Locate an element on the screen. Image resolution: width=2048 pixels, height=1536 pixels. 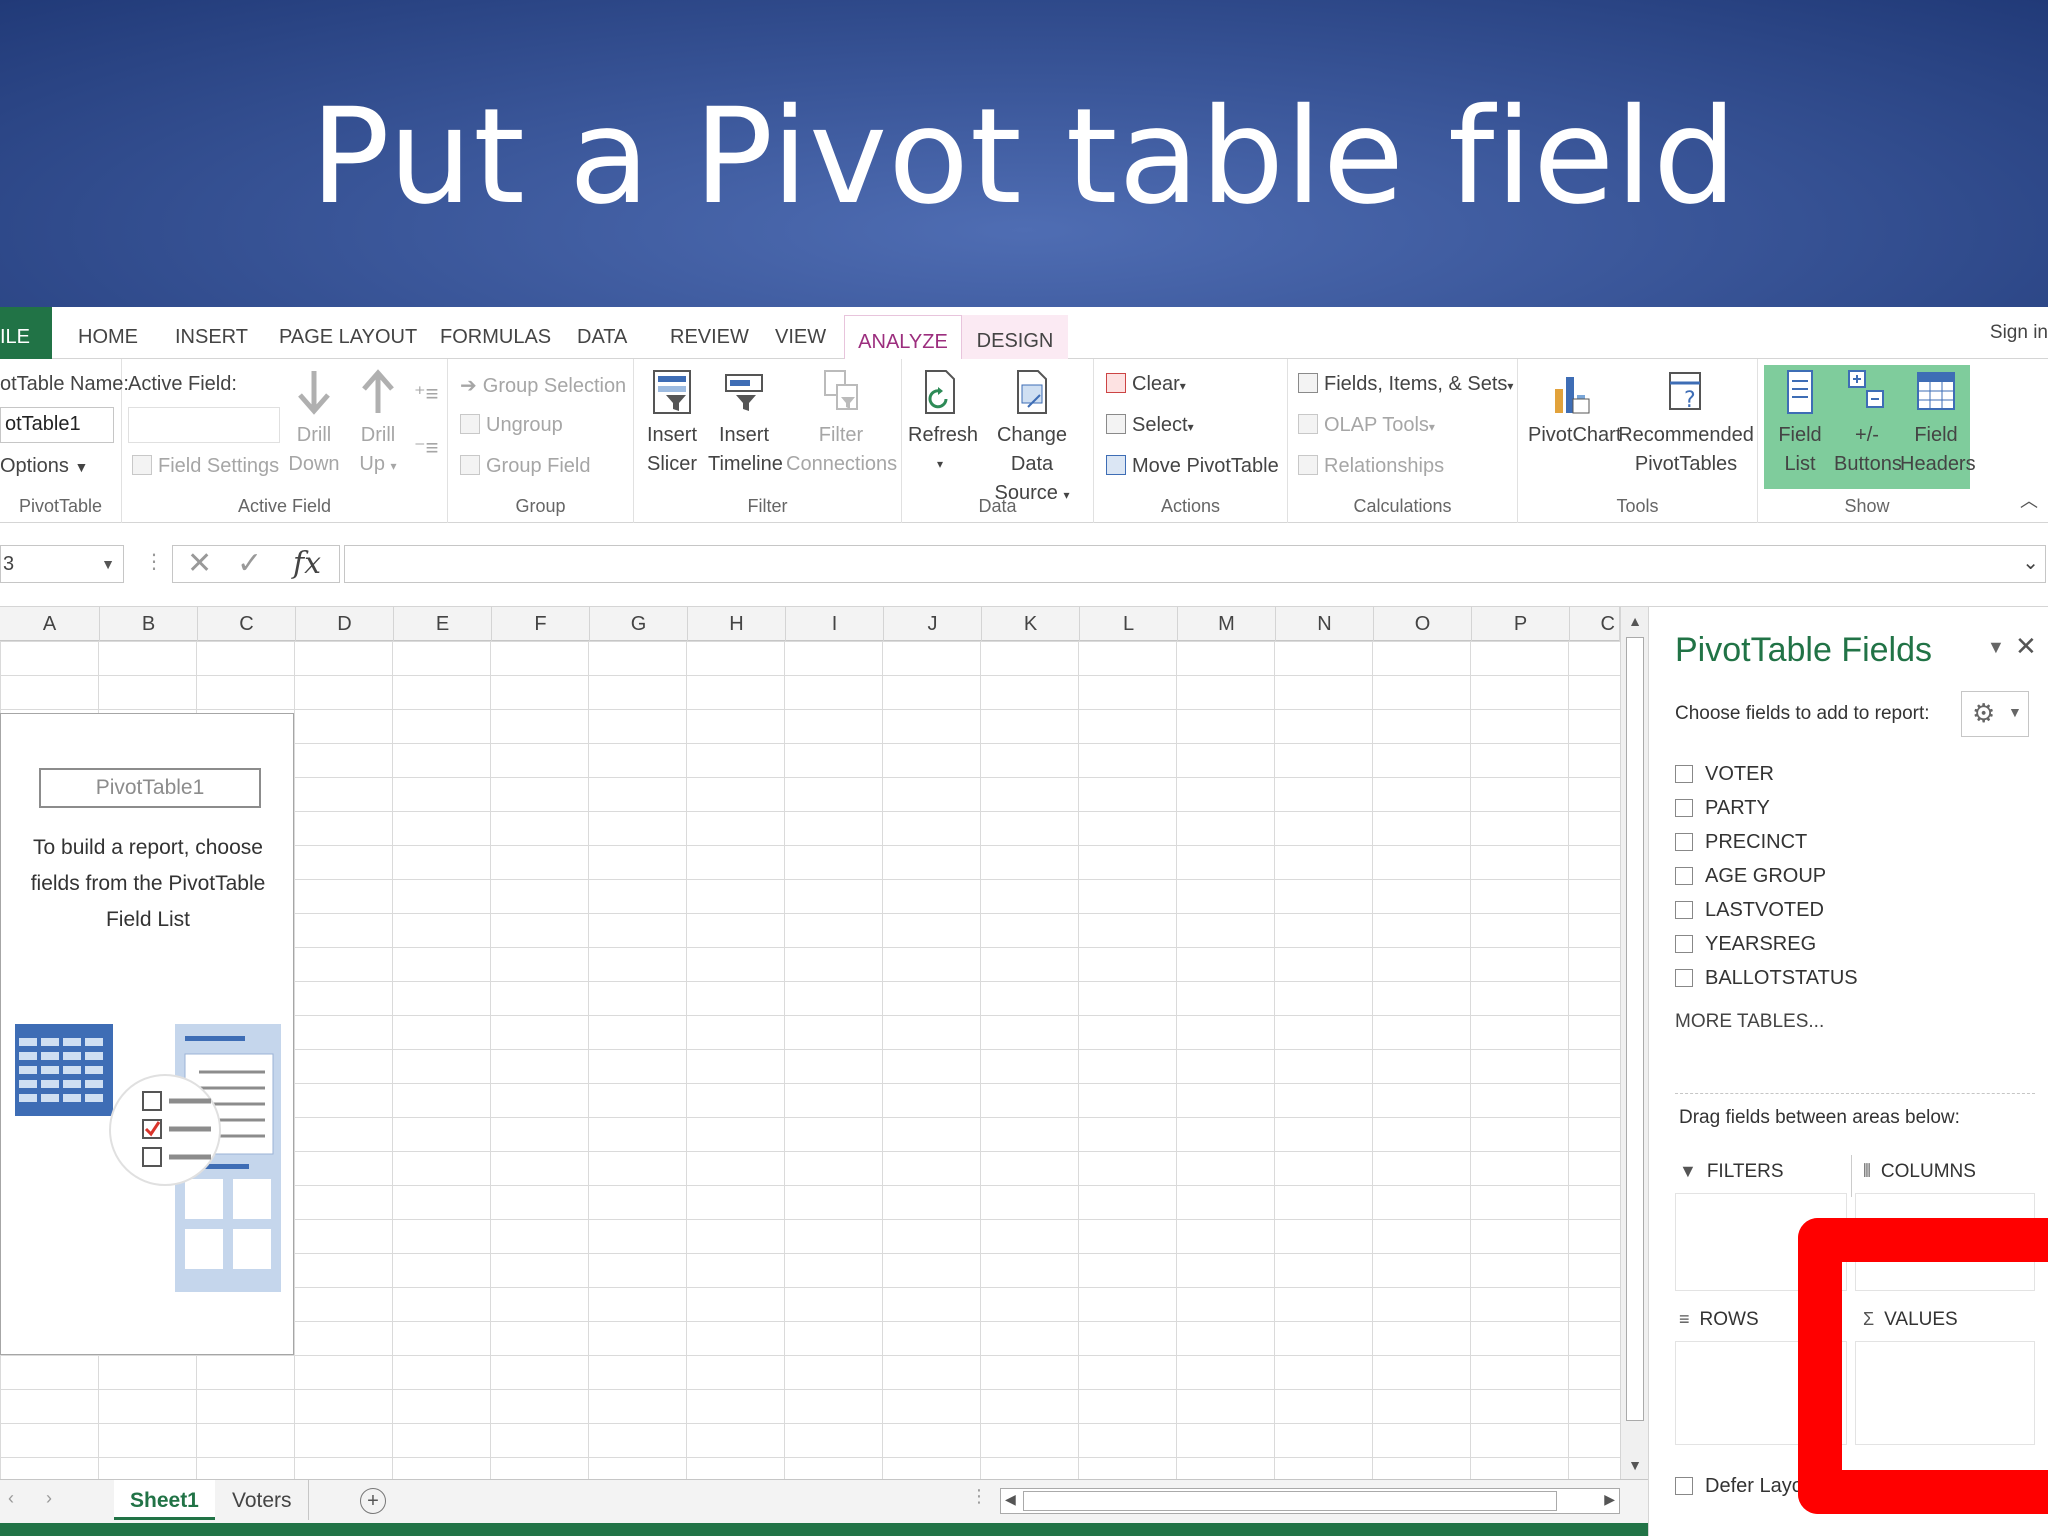
scroll-up-icon: ▲ is located at coordinates (1635, 621).